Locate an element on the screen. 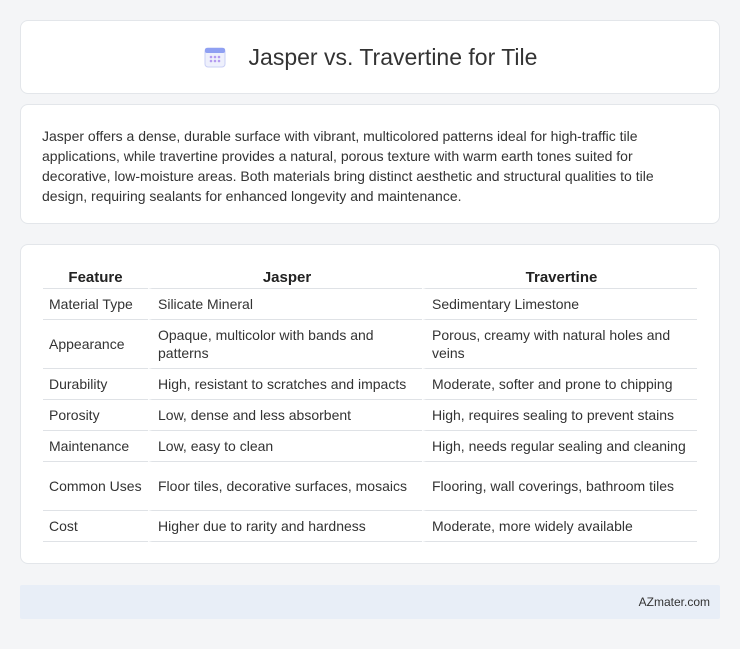 The image size is (740, 649). feature-cell: Cost is located at coordinates (95, 526).